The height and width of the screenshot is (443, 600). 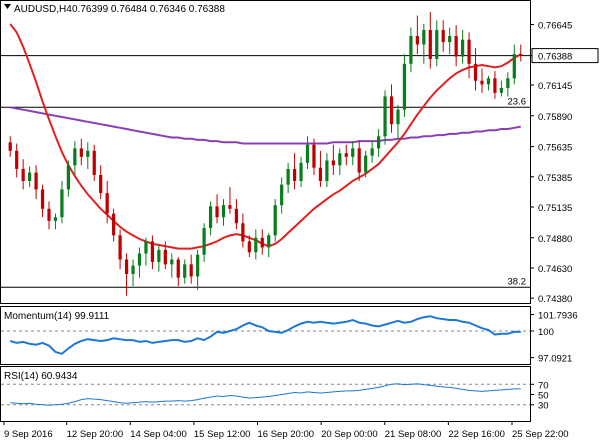 I want to click on rsi-tick-label: 30, so click(x=543, y=406).